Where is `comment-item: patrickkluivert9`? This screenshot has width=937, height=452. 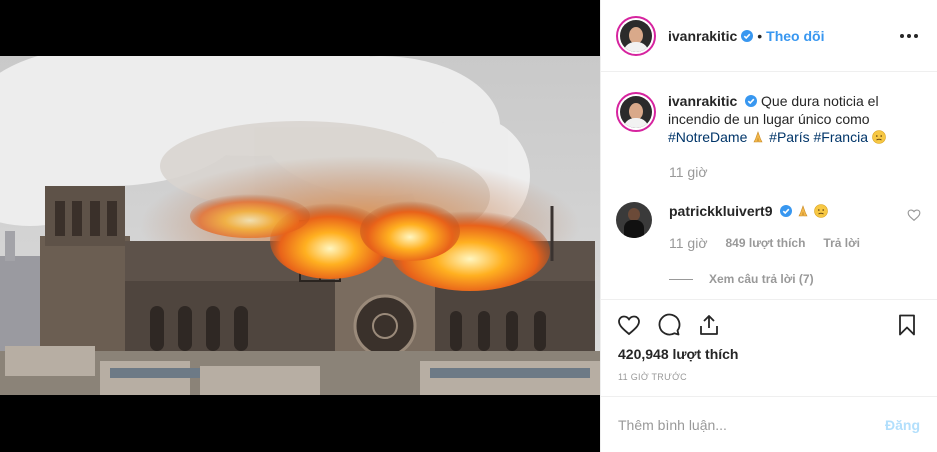
comment-item: patrickkluivert9 is located at coordinates (768, 220).